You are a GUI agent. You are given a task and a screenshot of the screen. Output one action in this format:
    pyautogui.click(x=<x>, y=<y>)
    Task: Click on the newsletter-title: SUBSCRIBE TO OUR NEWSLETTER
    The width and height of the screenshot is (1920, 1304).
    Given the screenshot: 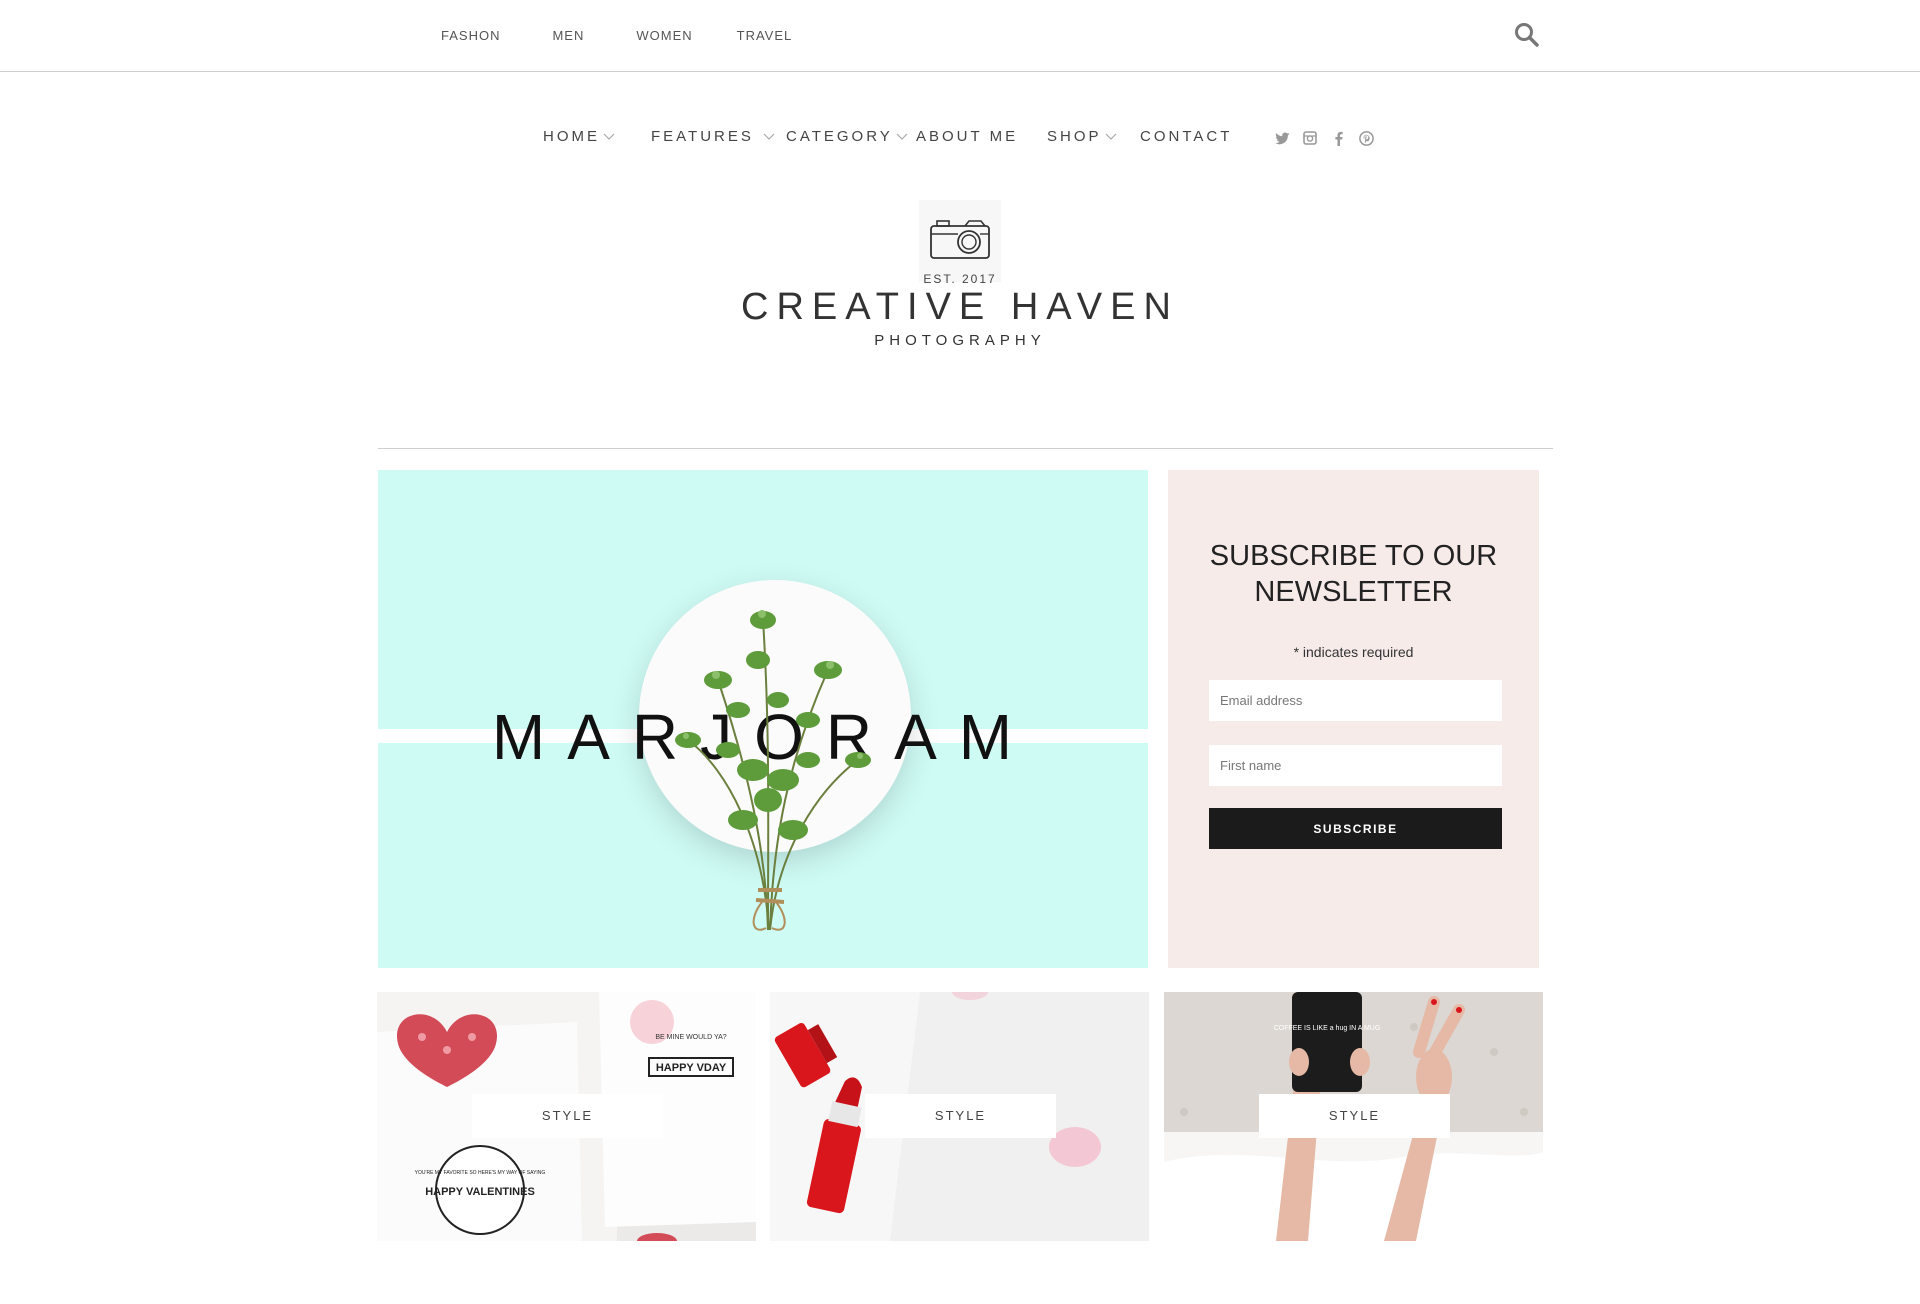 What is the action you would take?
    pyautogui.click(x=1353, y=574)
    